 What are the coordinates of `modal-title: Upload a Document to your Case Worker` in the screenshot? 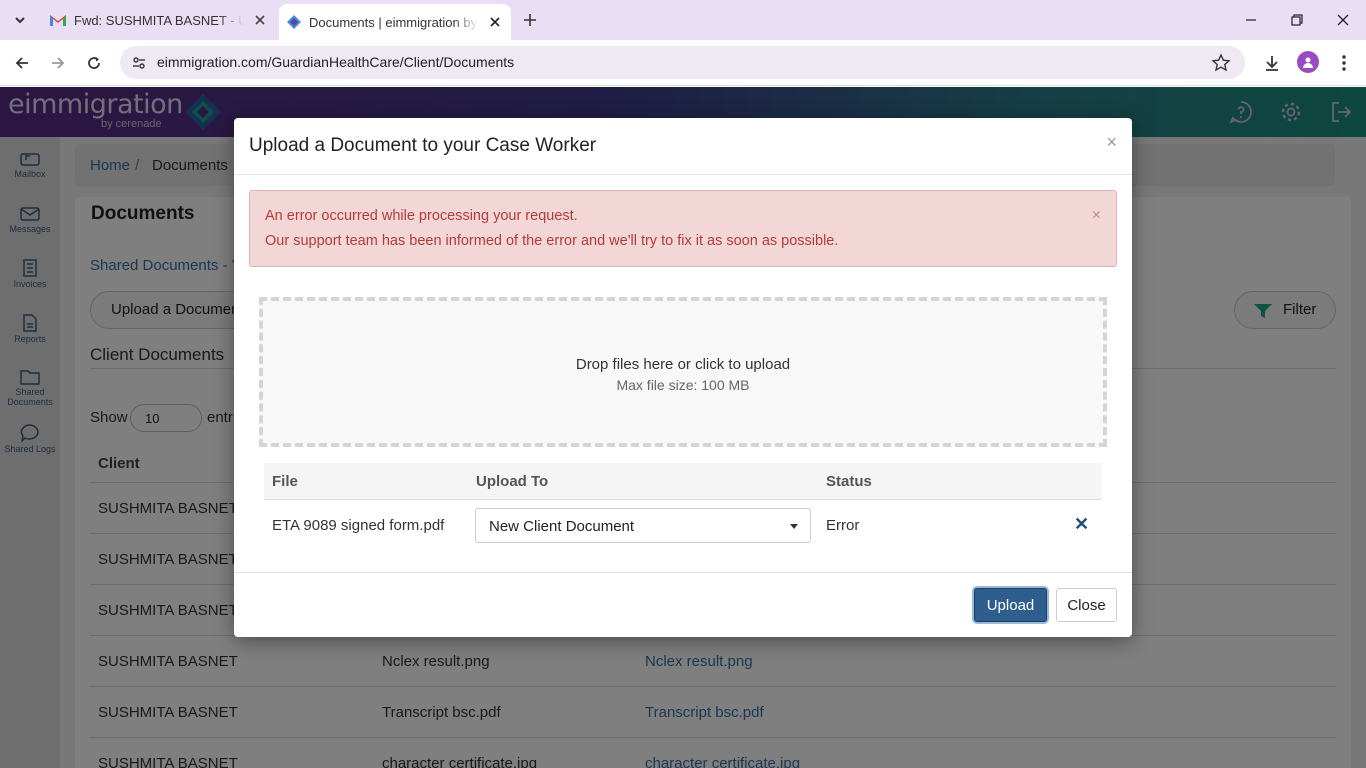 It's located at (423, 145).